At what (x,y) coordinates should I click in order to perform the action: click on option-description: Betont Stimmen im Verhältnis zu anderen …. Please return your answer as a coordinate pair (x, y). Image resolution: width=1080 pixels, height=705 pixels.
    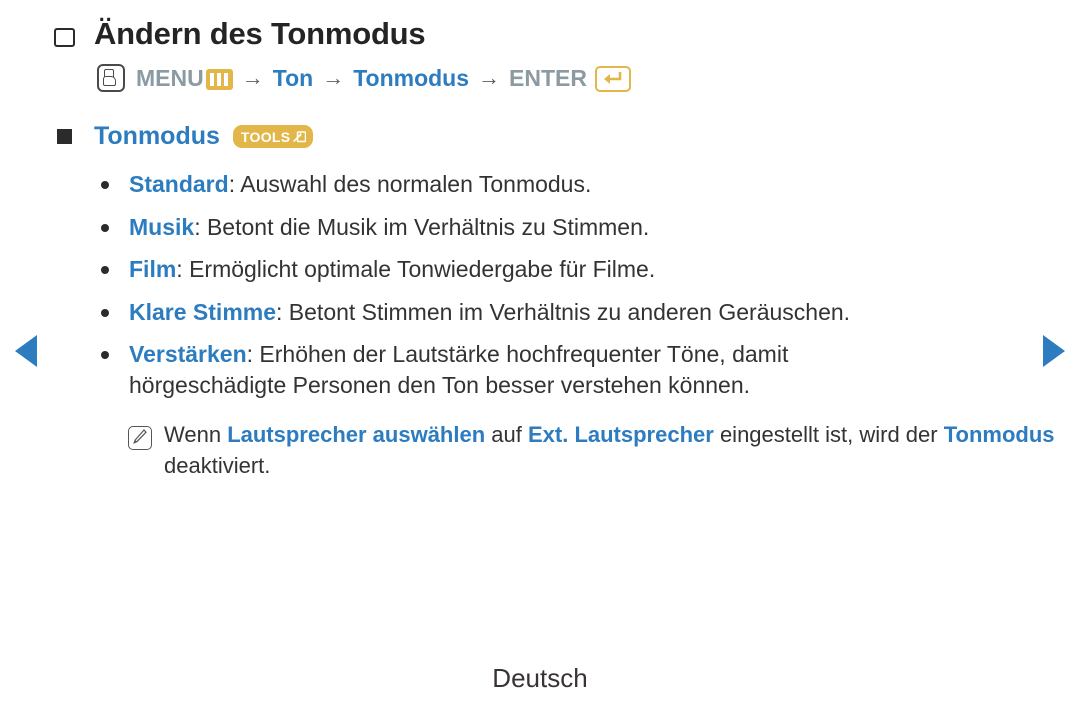
    Looking at the image, I should click on (569, 311).